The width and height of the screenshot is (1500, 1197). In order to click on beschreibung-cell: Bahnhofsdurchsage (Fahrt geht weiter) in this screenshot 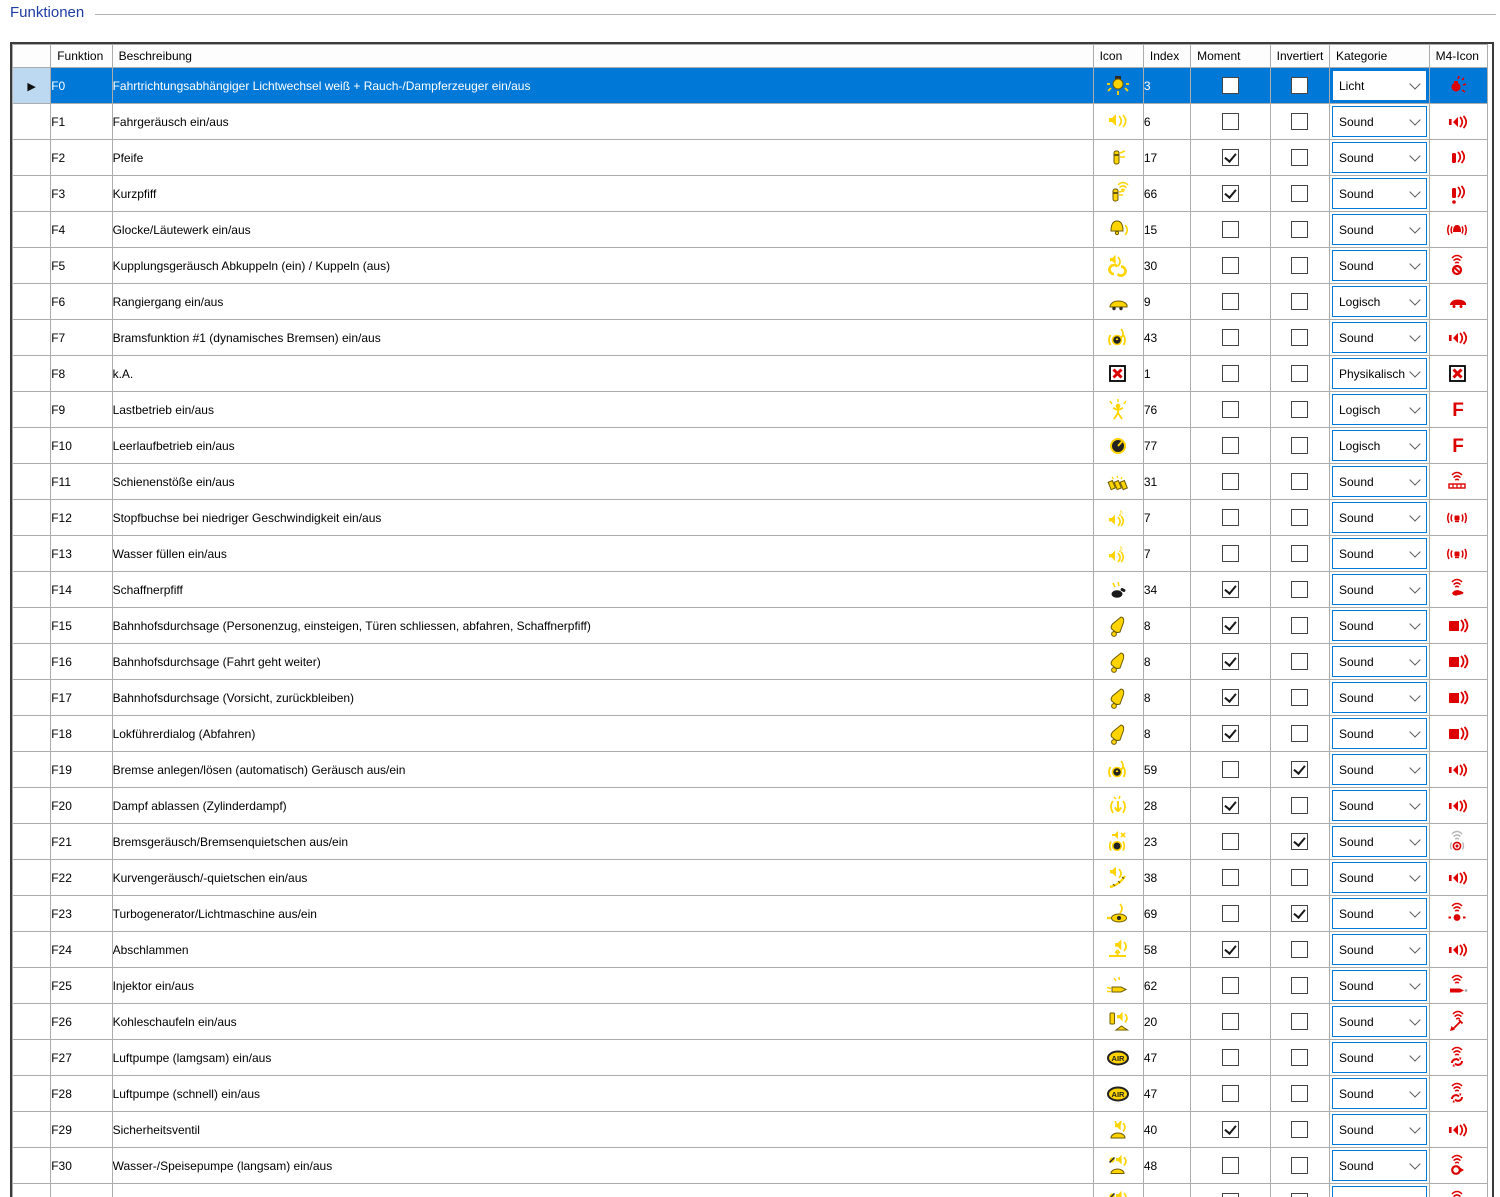, I will do `click(602, 661)`.